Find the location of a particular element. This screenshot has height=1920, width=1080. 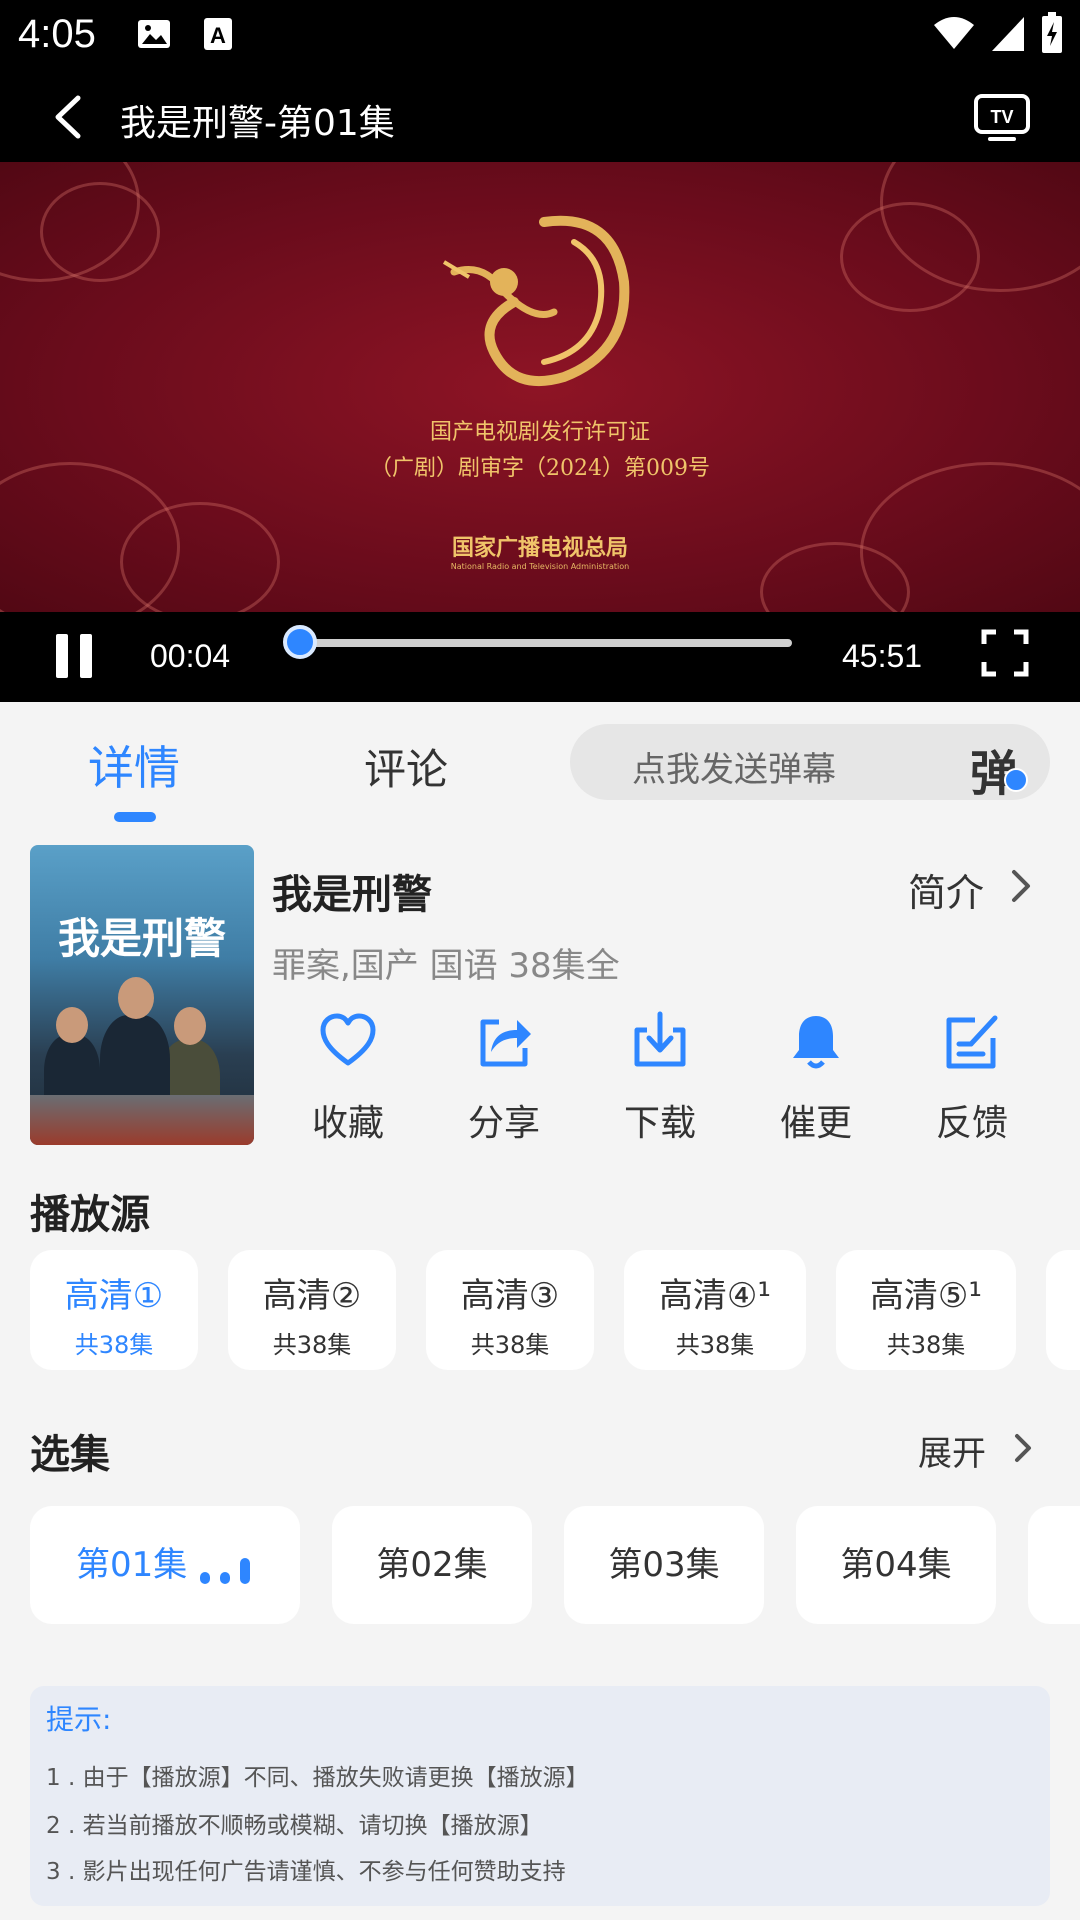

pause-icon is located at coordinates (76, 656).